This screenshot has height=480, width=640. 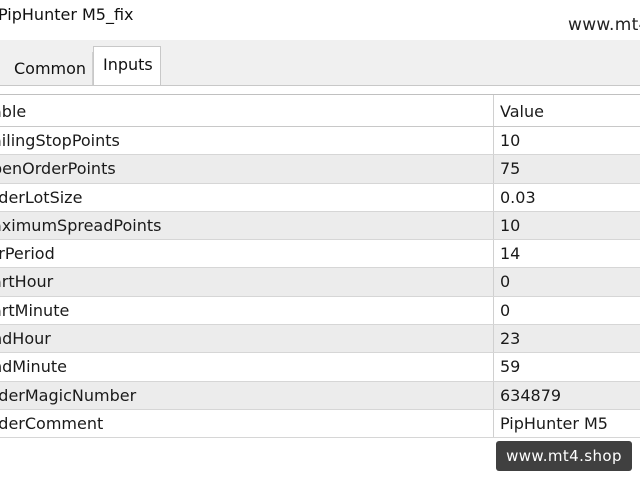 What do you see at coordinates (247, 197) in the screenshot?
I see `variable-cell: rderLotSize` at bounding box center [247, 197].